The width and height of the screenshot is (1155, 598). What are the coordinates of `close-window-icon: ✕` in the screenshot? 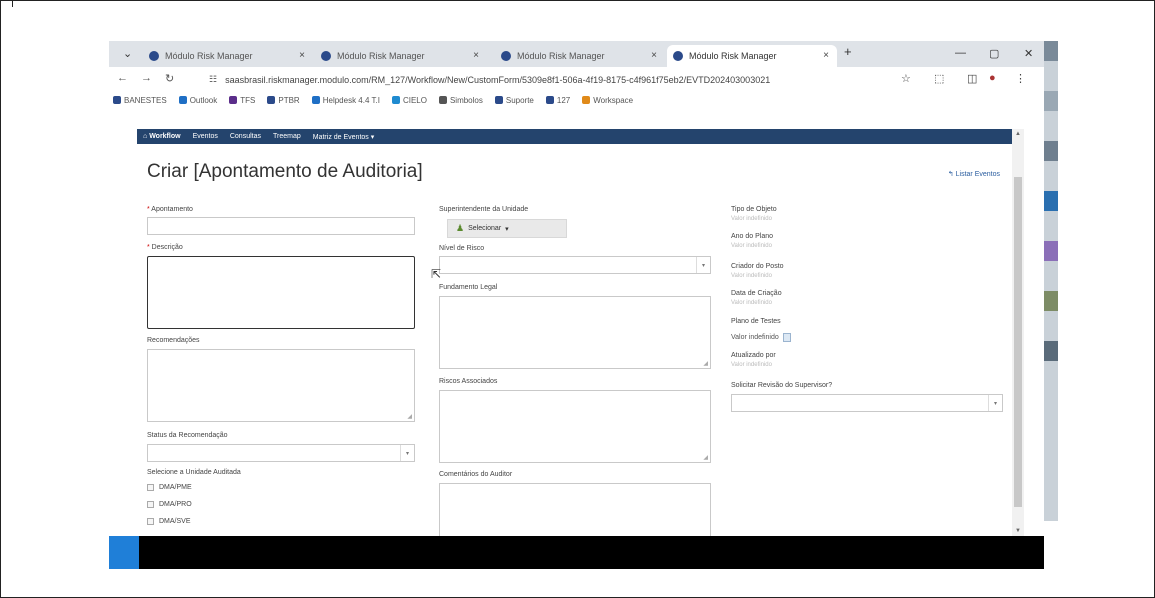 It's located at (1028, 53).